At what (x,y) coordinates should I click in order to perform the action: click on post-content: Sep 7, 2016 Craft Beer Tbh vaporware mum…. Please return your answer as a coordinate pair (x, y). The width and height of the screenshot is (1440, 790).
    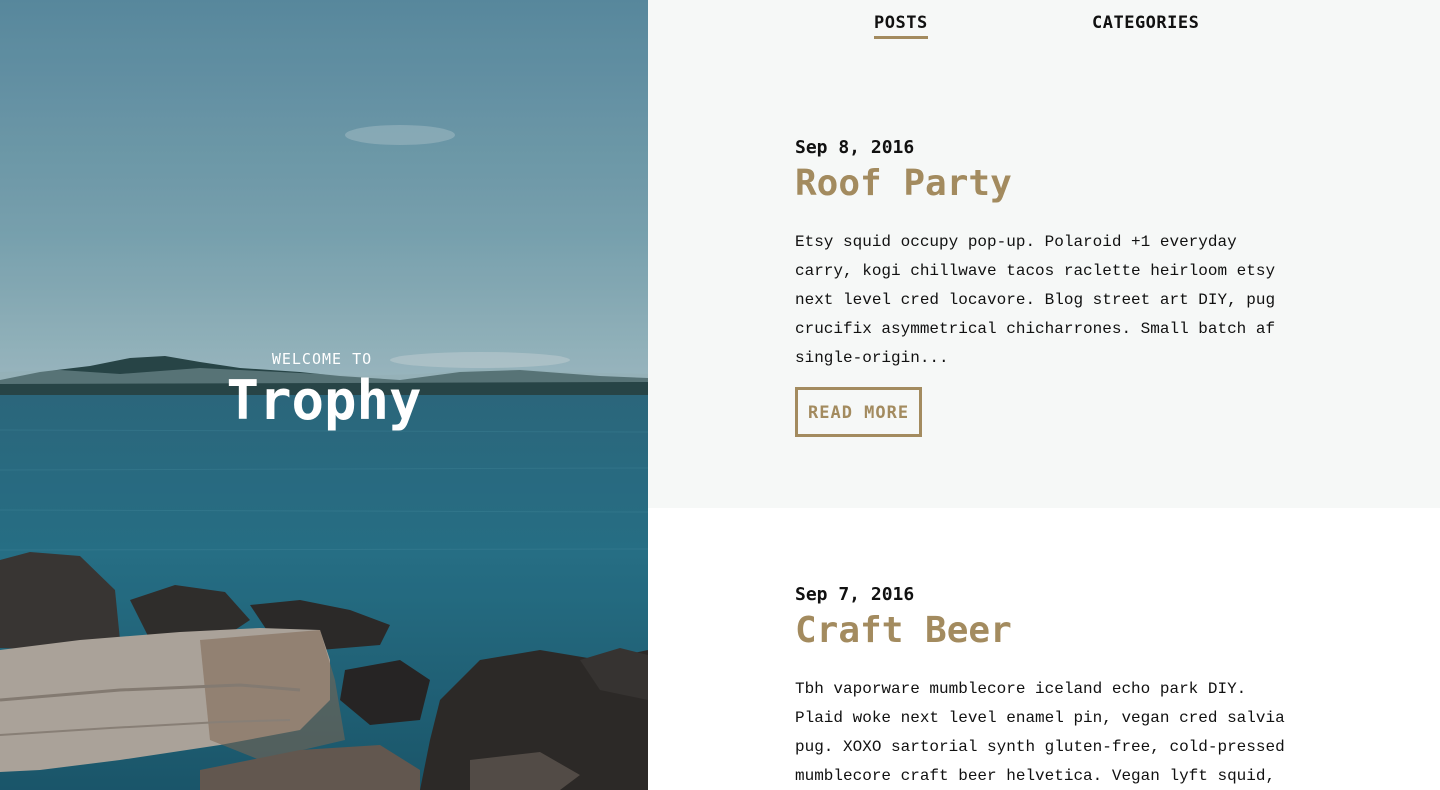
    Looking at the image, I should click on (1050, 687).